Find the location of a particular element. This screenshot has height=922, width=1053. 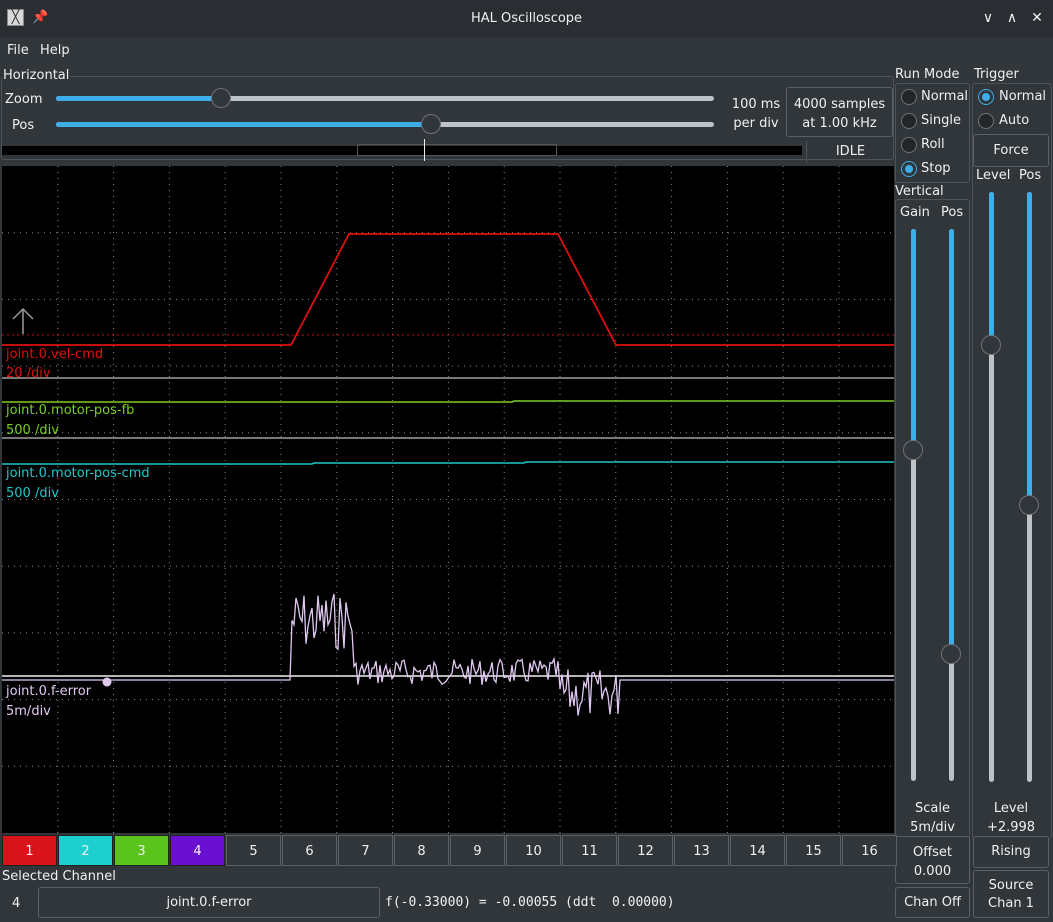

trigger-pos-label: Pos is located at coordinates (1030, 175).